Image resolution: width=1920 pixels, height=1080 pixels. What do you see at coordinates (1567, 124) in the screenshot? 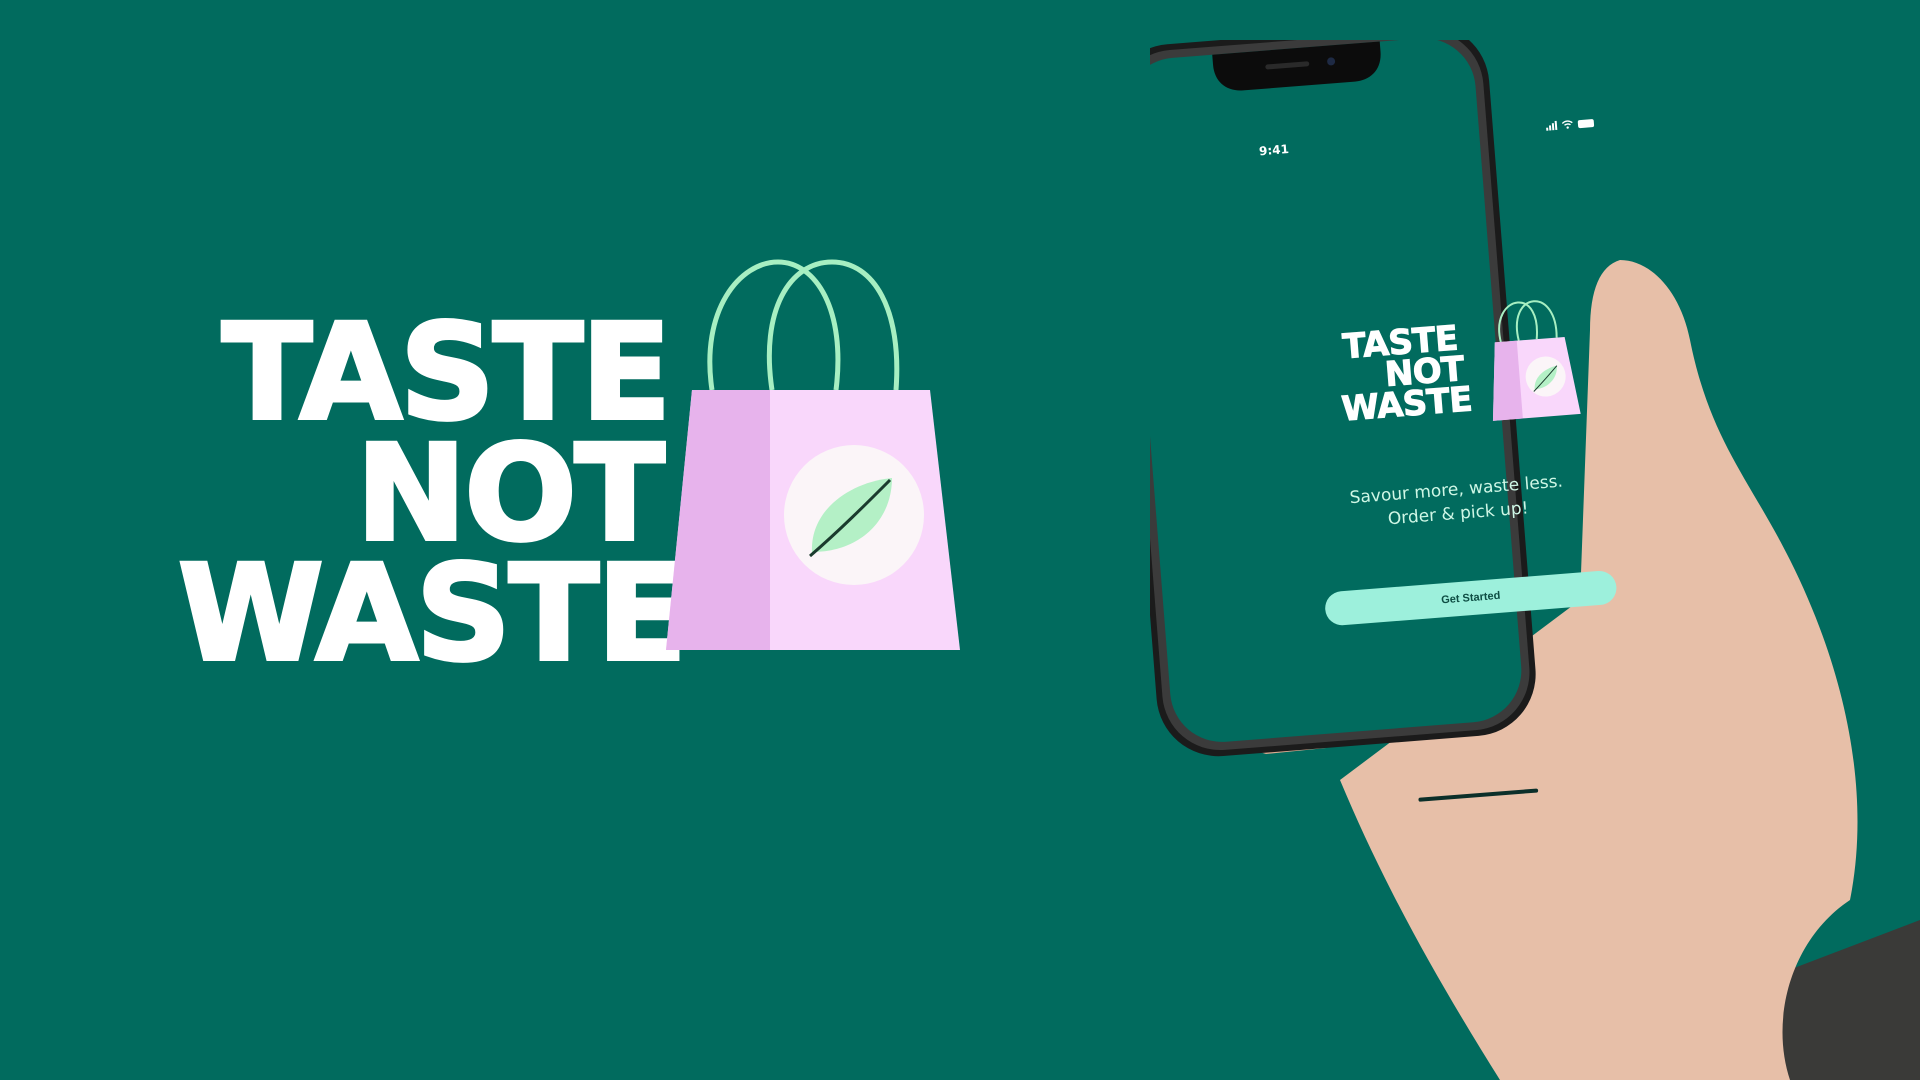
I see `wifi-icon` at bounding box center [1567, 124].